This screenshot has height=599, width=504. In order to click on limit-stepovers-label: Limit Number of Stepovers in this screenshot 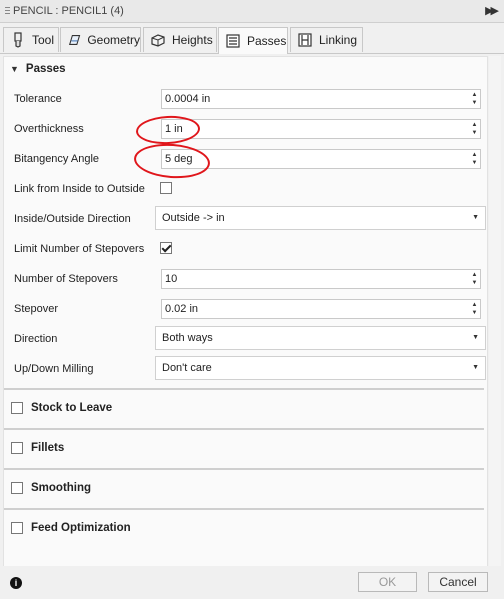, I will do `click(79, 249)`.